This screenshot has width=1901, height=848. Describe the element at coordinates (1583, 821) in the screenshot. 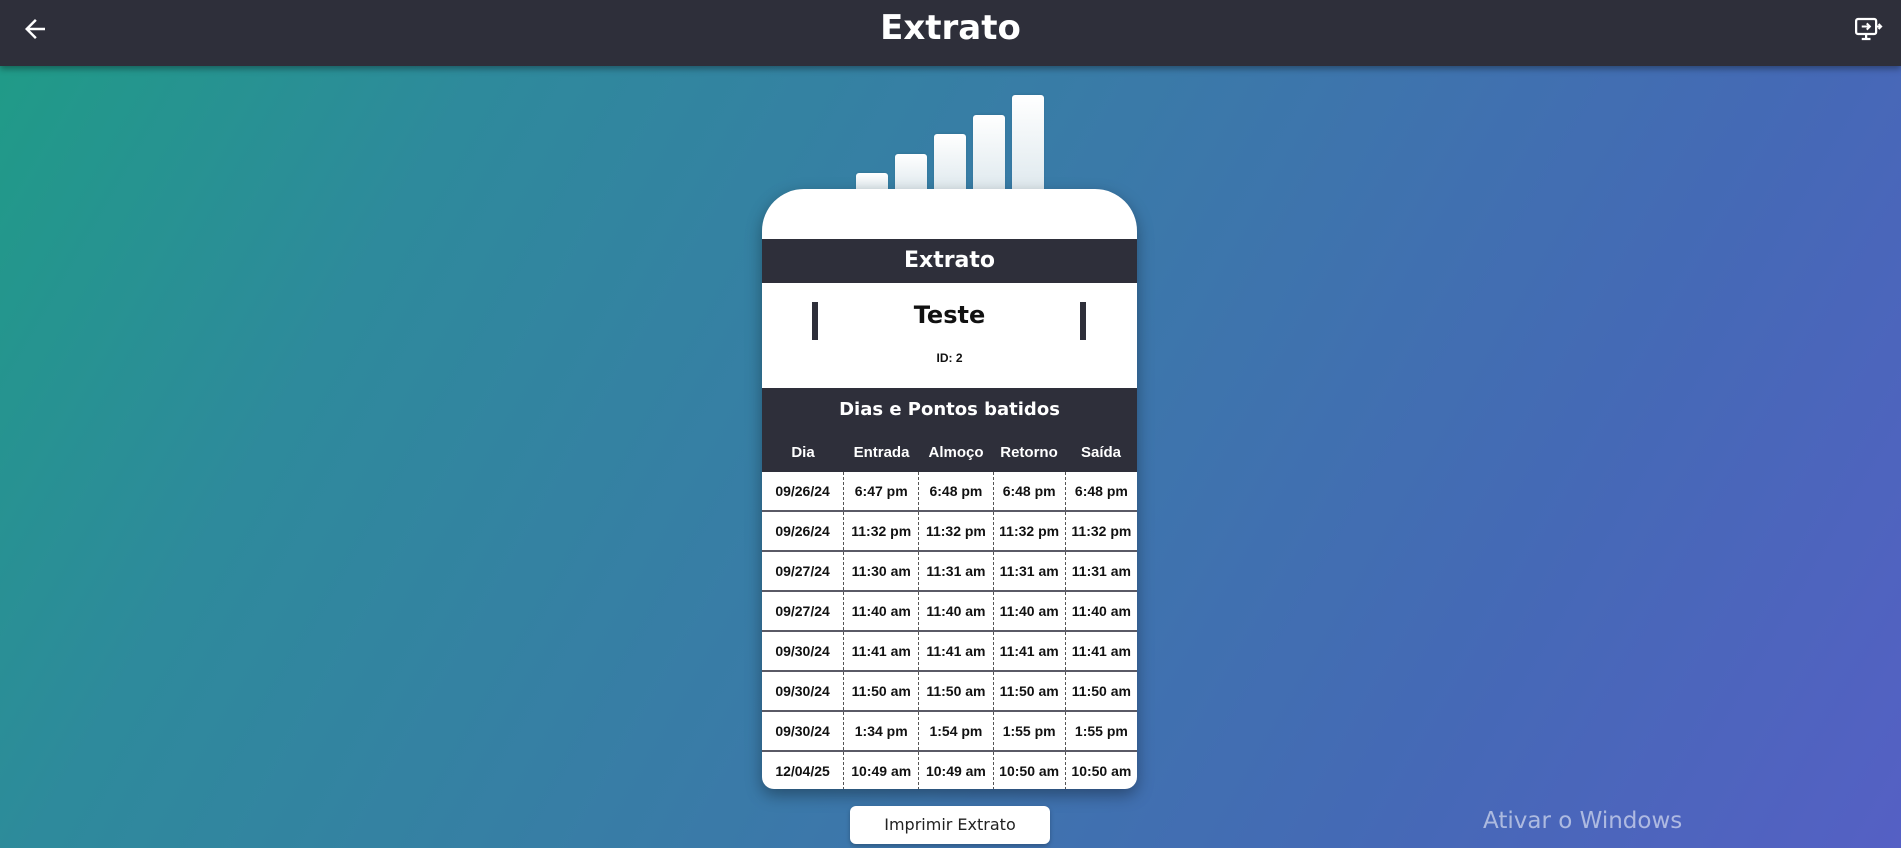

I see `windows-activation-watermark: Ativar o Windows` at that location.